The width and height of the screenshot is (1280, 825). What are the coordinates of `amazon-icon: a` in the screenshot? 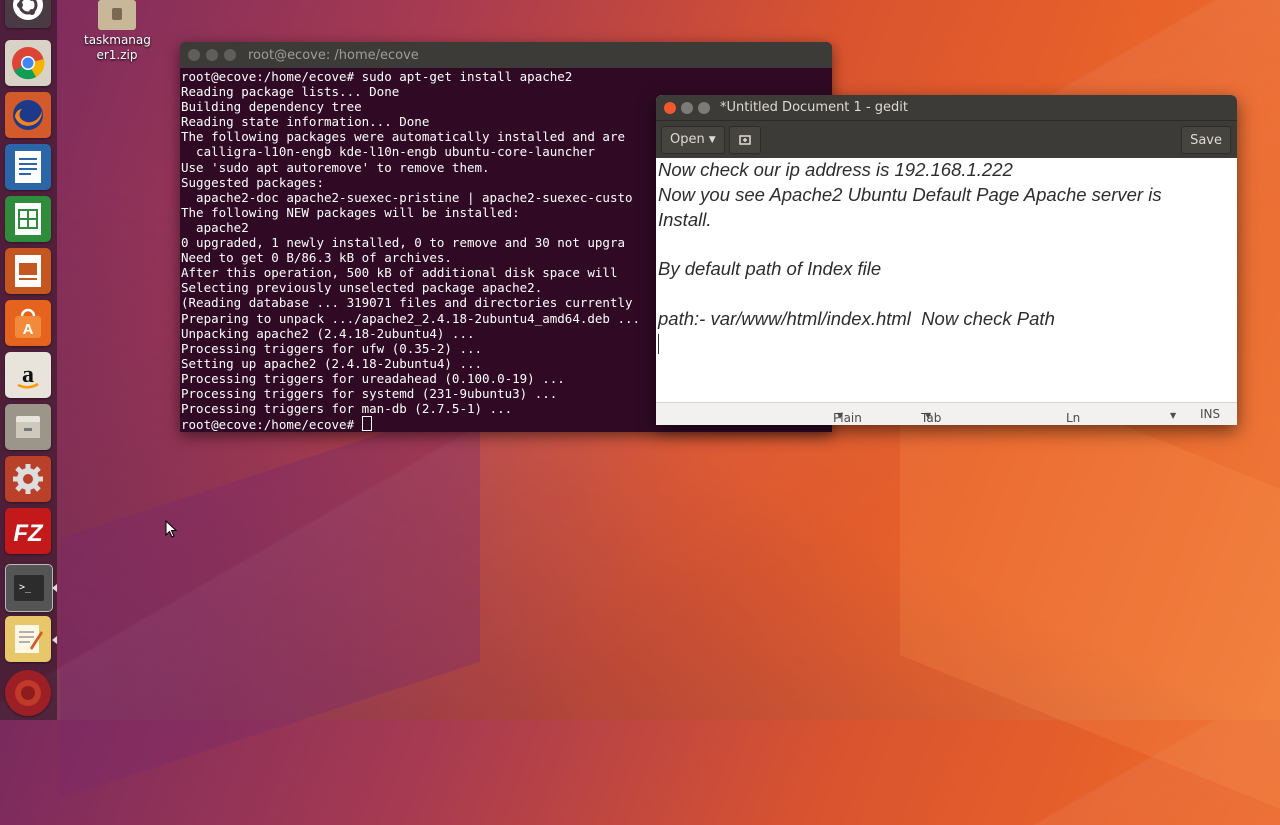 It's located at (28, 375).